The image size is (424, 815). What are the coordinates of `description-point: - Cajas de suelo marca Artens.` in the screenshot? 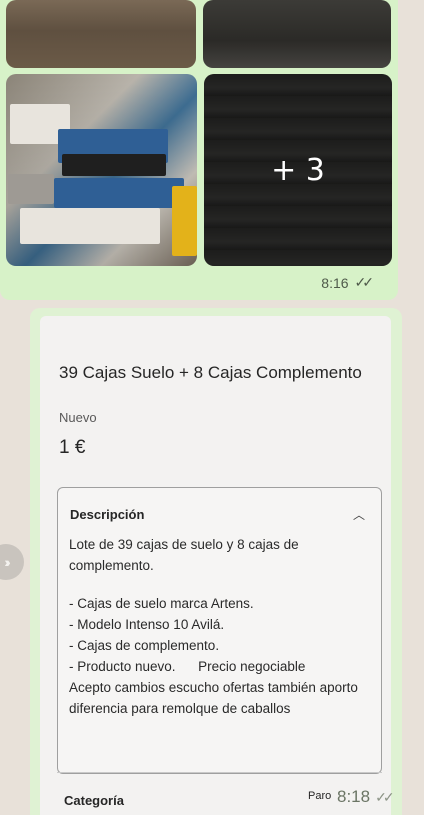 It's located at (161, 603).